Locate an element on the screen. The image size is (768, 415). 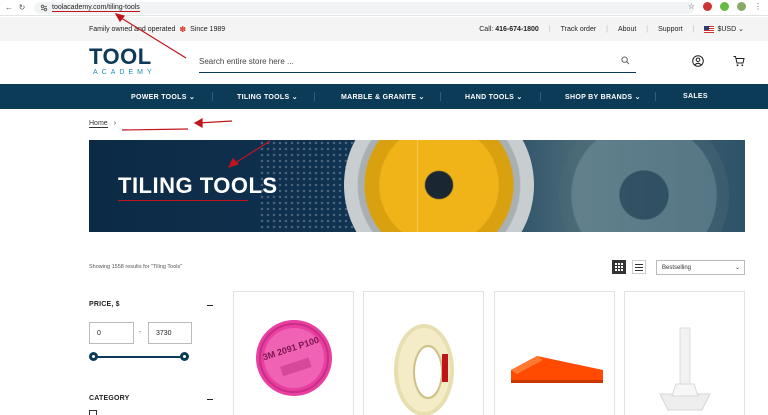
orange-tile-wedge-image is located at coordinates (557, 368).